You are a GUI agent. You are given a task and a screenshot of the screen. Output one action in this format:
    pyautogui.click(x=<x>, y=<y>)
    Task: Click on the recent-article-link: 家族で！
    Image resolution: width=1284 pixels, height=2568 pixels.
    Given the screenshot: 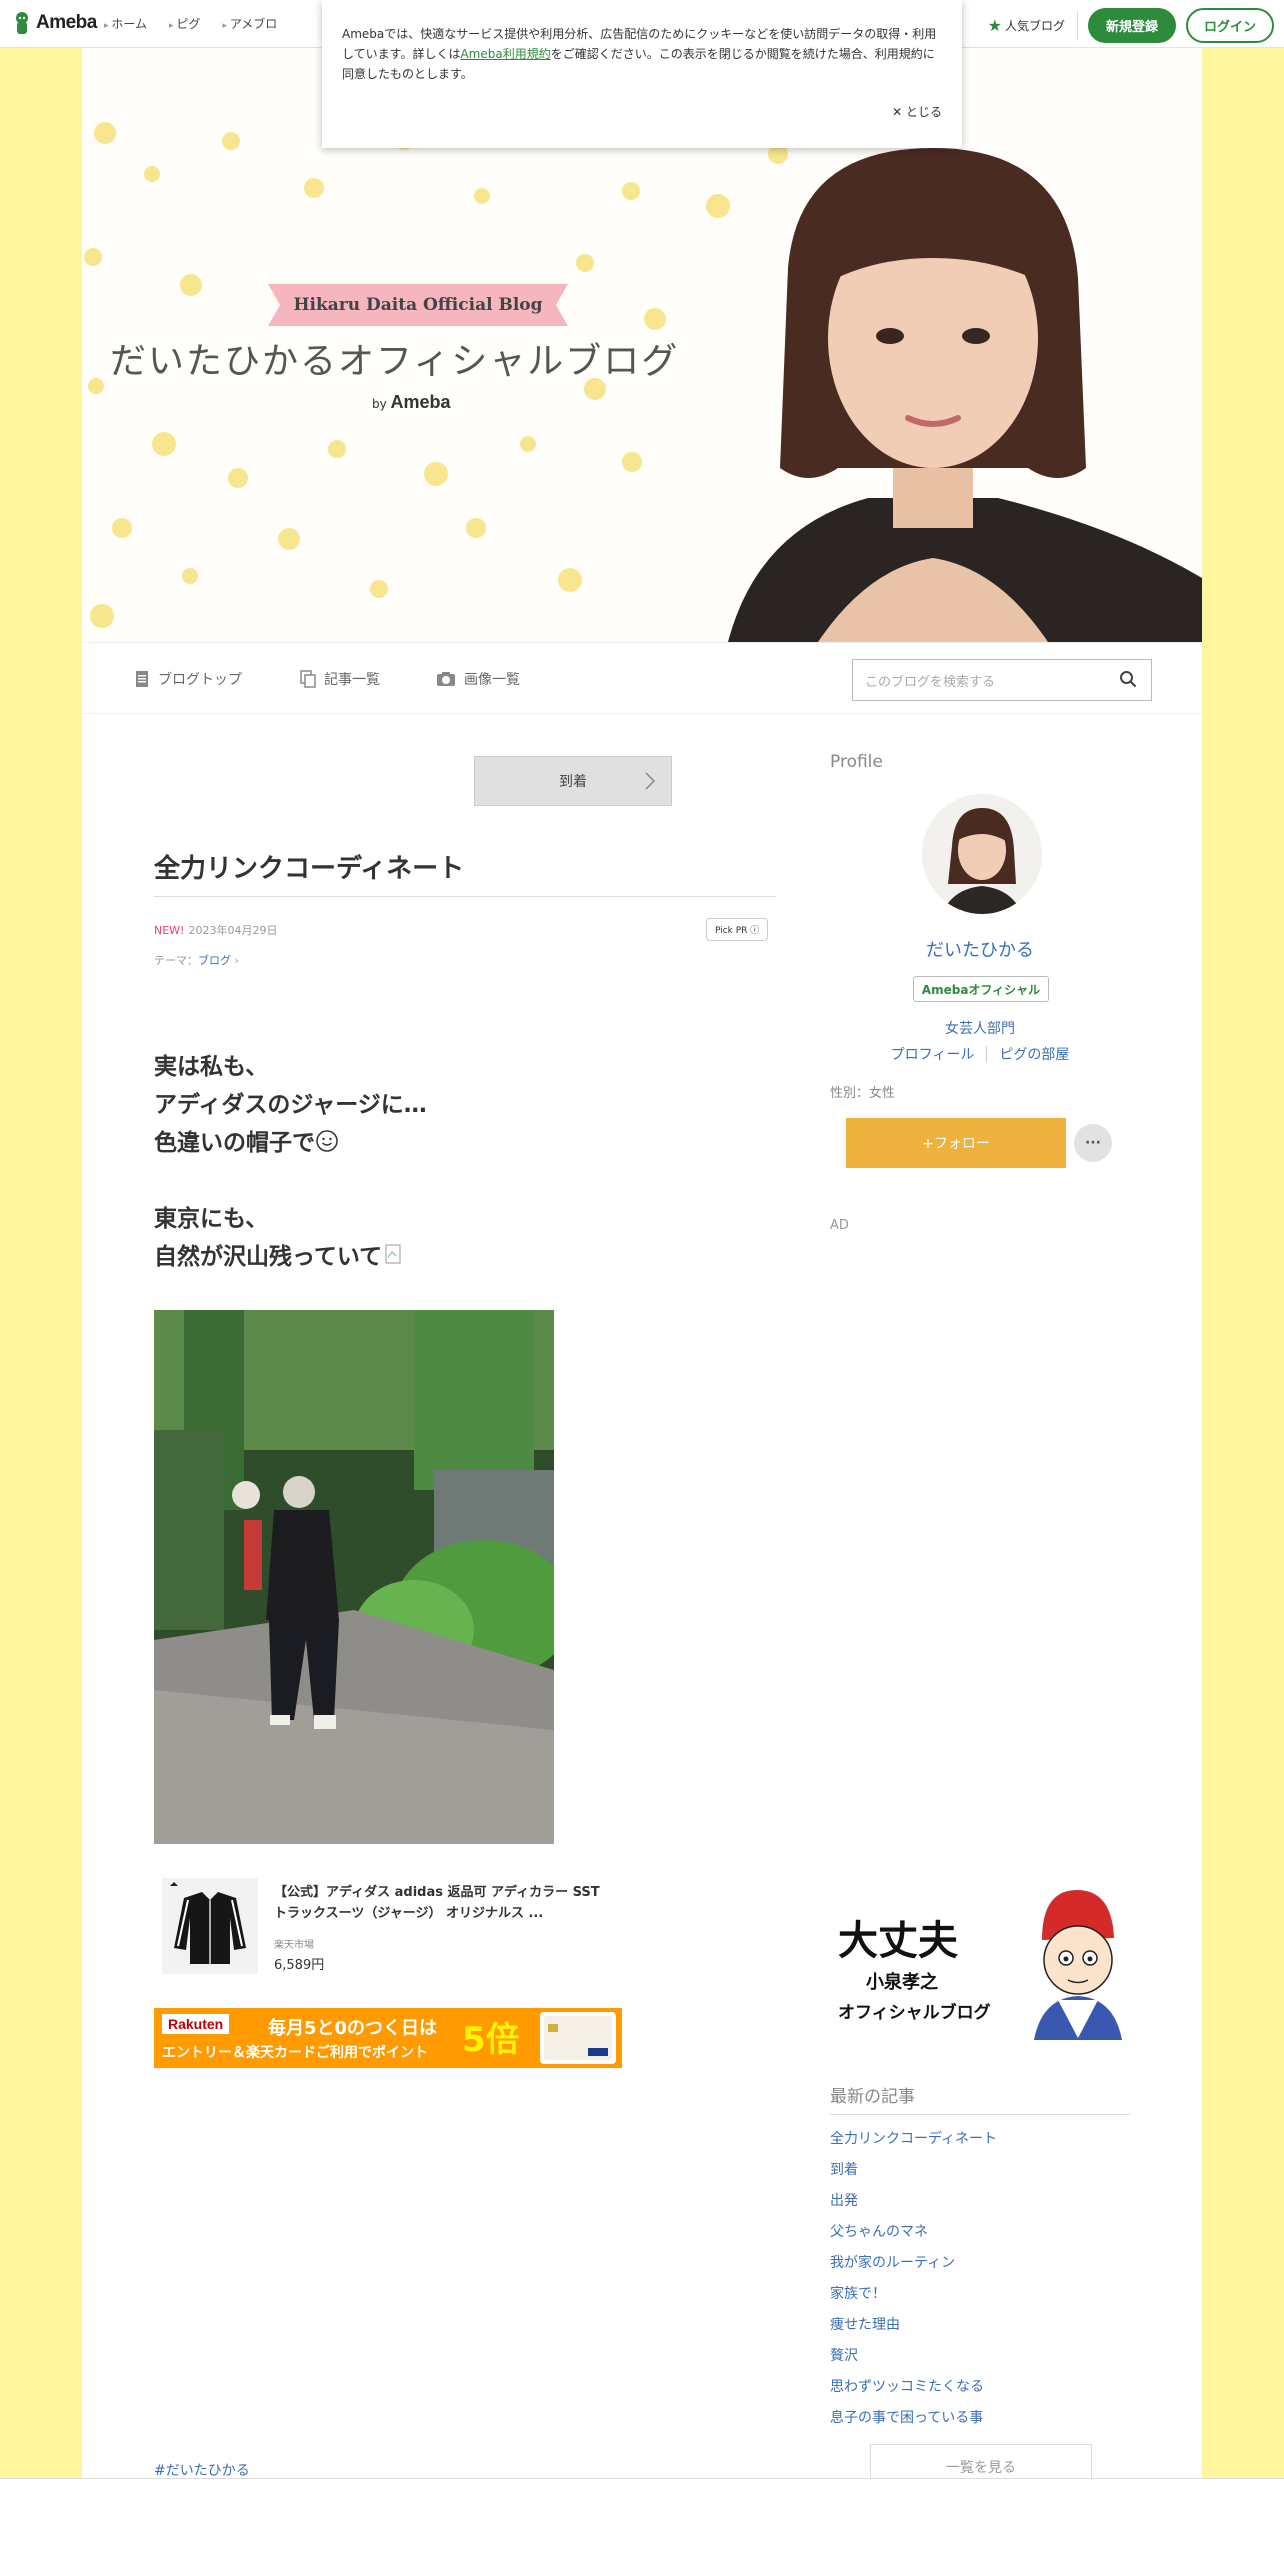 What is the action you would take?
    pyautogui.click(x=913, y=2294)
    